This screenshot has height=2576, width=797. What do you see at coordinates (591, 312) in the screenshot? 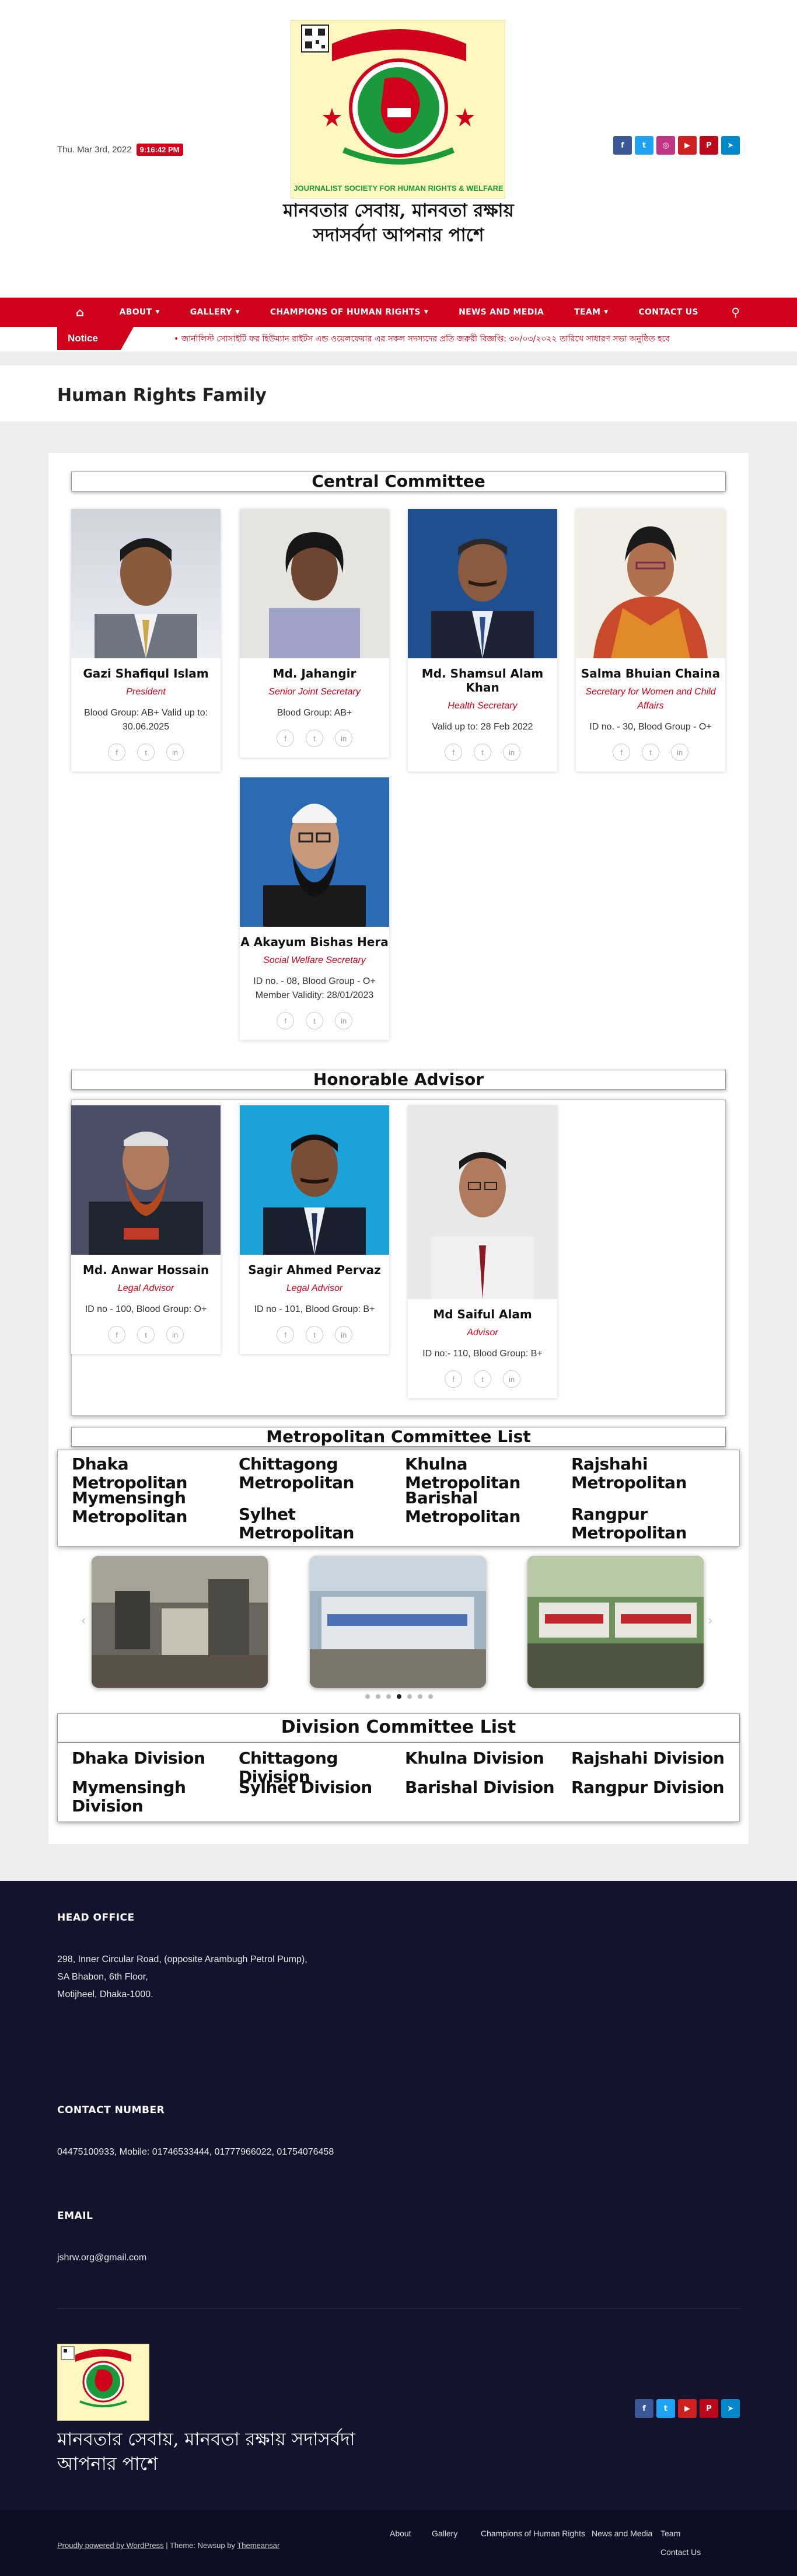
I see `nav-item-team: TEAM ▼` at bounding box center [591, 312].